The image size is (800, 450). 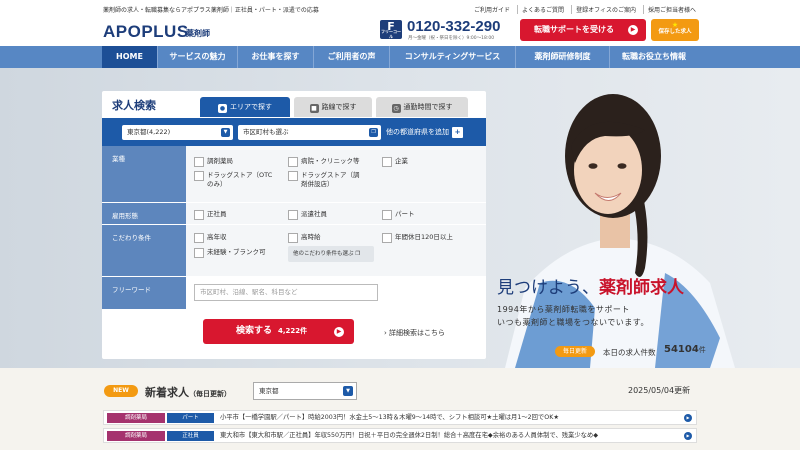 What do you see at coordinates (309, 132) in the screenshot?
I see `city-select: 市区町村も選ぶ ❐` at bounding box center [309, 132].